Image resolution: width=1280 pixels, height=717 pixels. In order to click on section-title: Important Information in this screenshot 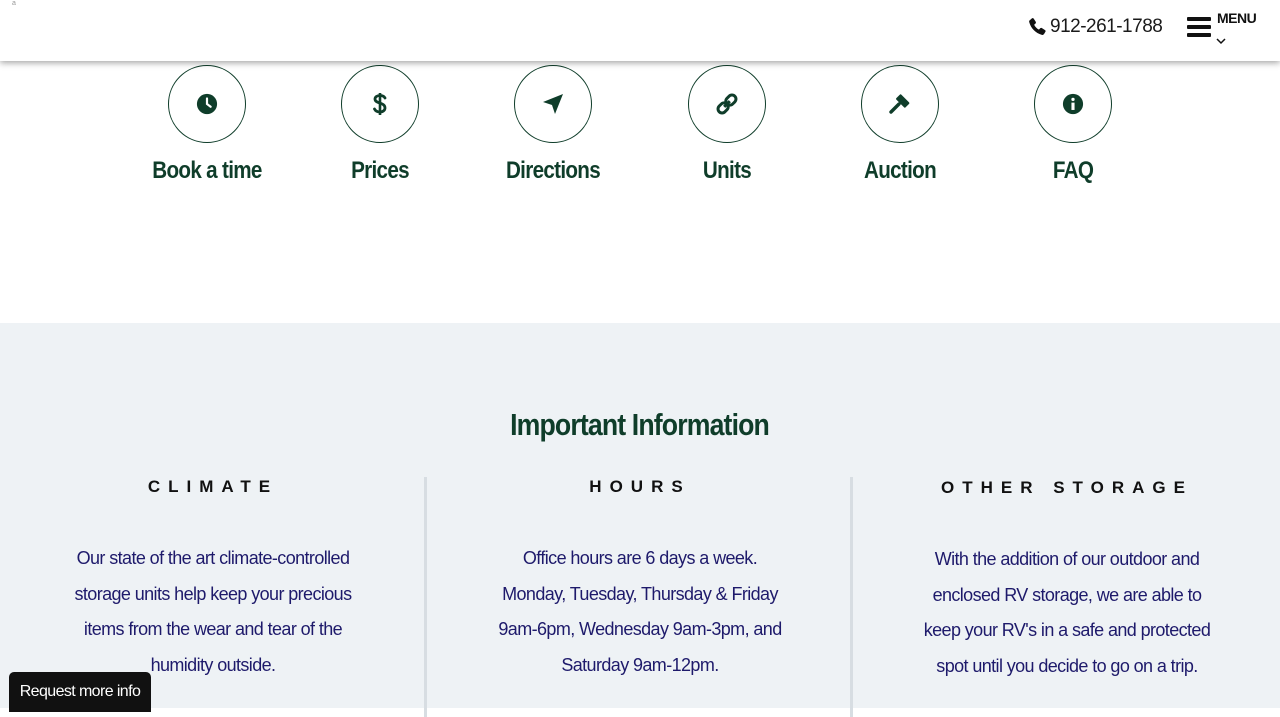, I will do `click(640, 424)`.